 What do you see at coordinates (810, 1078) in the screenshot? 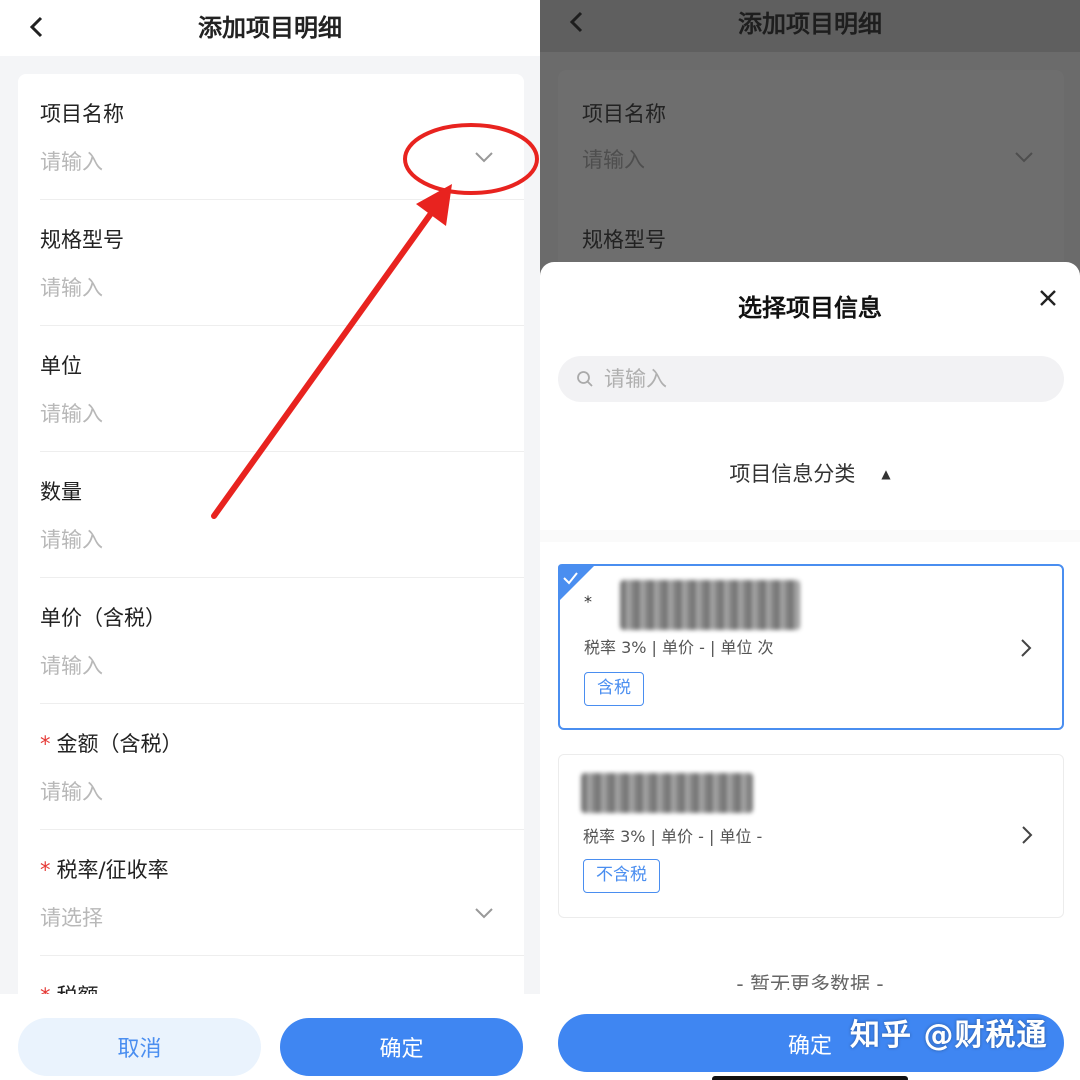
I see `home-indicator` at bounding box center [810, 1078].